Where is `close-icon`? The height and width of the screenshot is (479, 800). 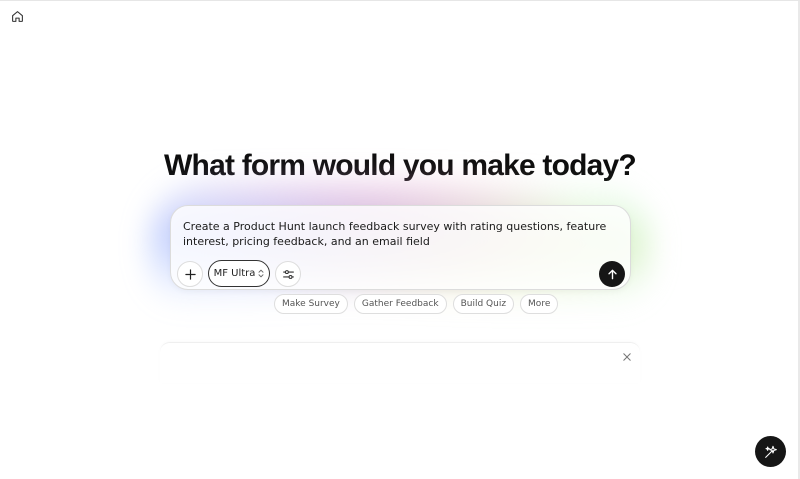
close-icon is located at coordinates (627, 357).